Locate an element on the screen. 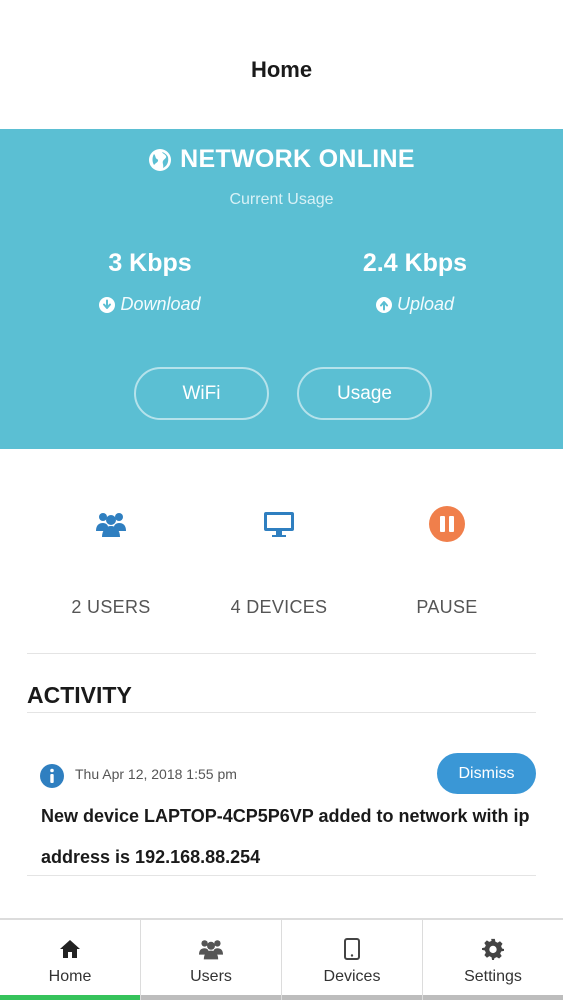 The height and width of the screenshot is (1000, 563). arrow-down-circle-icon is located at coordinates (107, 304).